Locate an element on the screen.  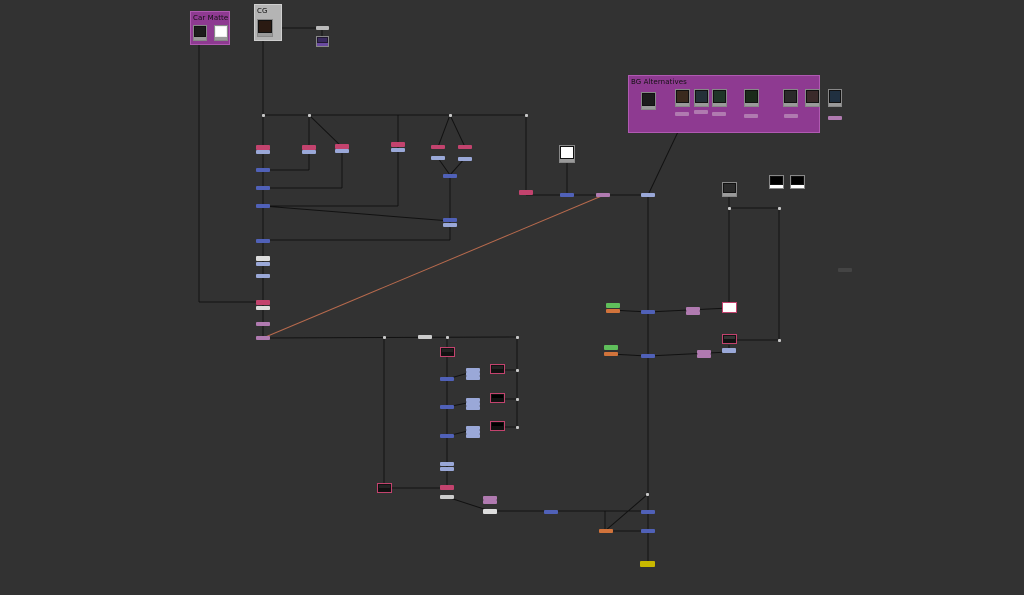
read-node-cg is located at coordinates (265, 28).